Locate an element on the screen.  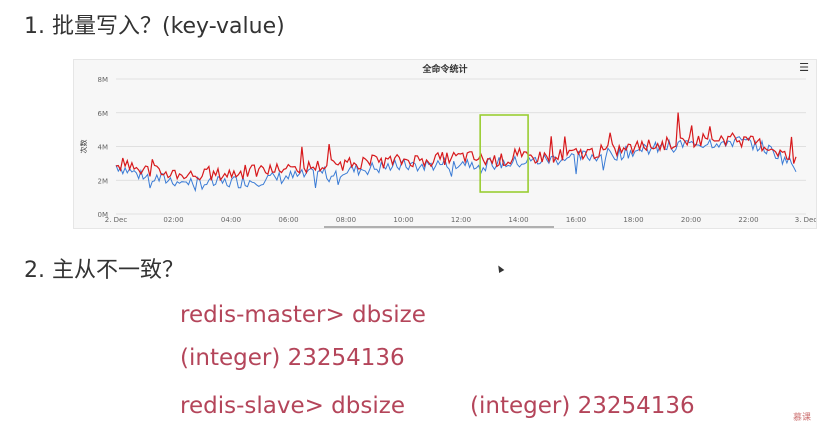
y-tick-label: 8M is located at coordinates (103, 80).